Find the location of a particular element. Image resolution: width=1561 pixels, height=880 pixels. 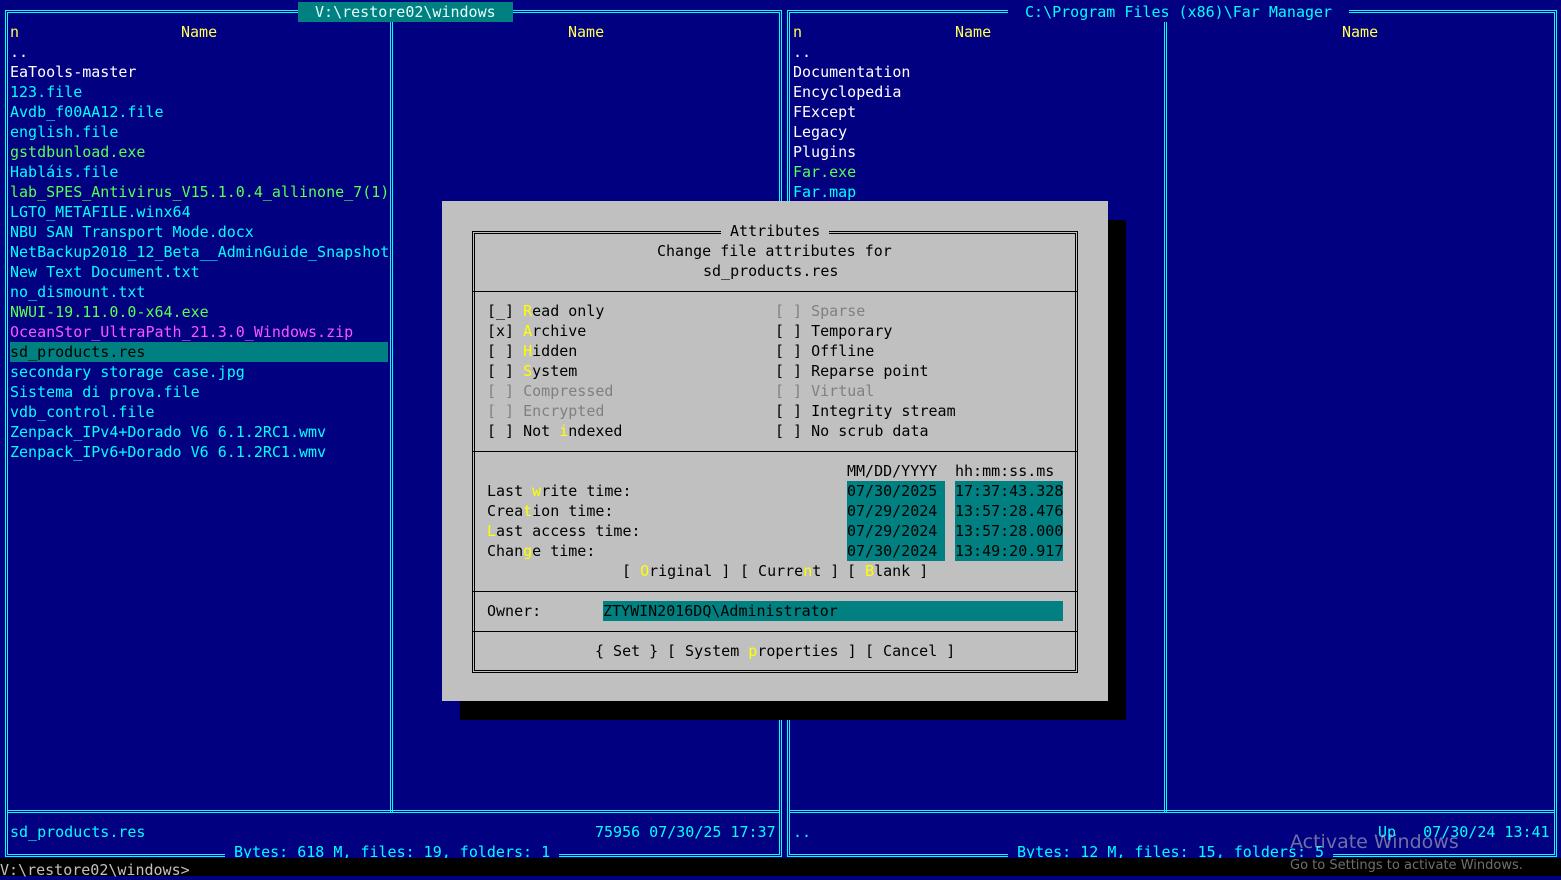

time-input: 13:57:28.000 is located at coordinates (1009, 531).